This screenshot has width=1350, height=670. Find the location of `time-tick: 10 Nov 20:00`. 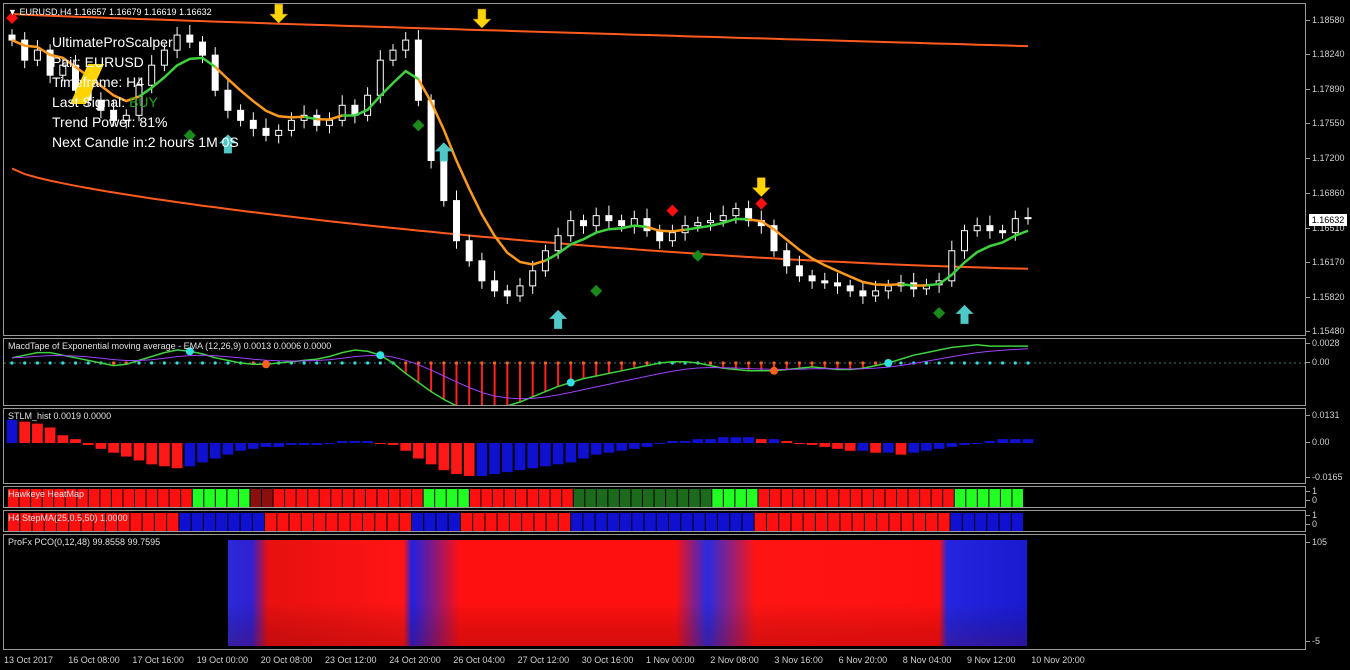

time-tick: 10 Nov 20:00 is located at coordinates (1058, 660).